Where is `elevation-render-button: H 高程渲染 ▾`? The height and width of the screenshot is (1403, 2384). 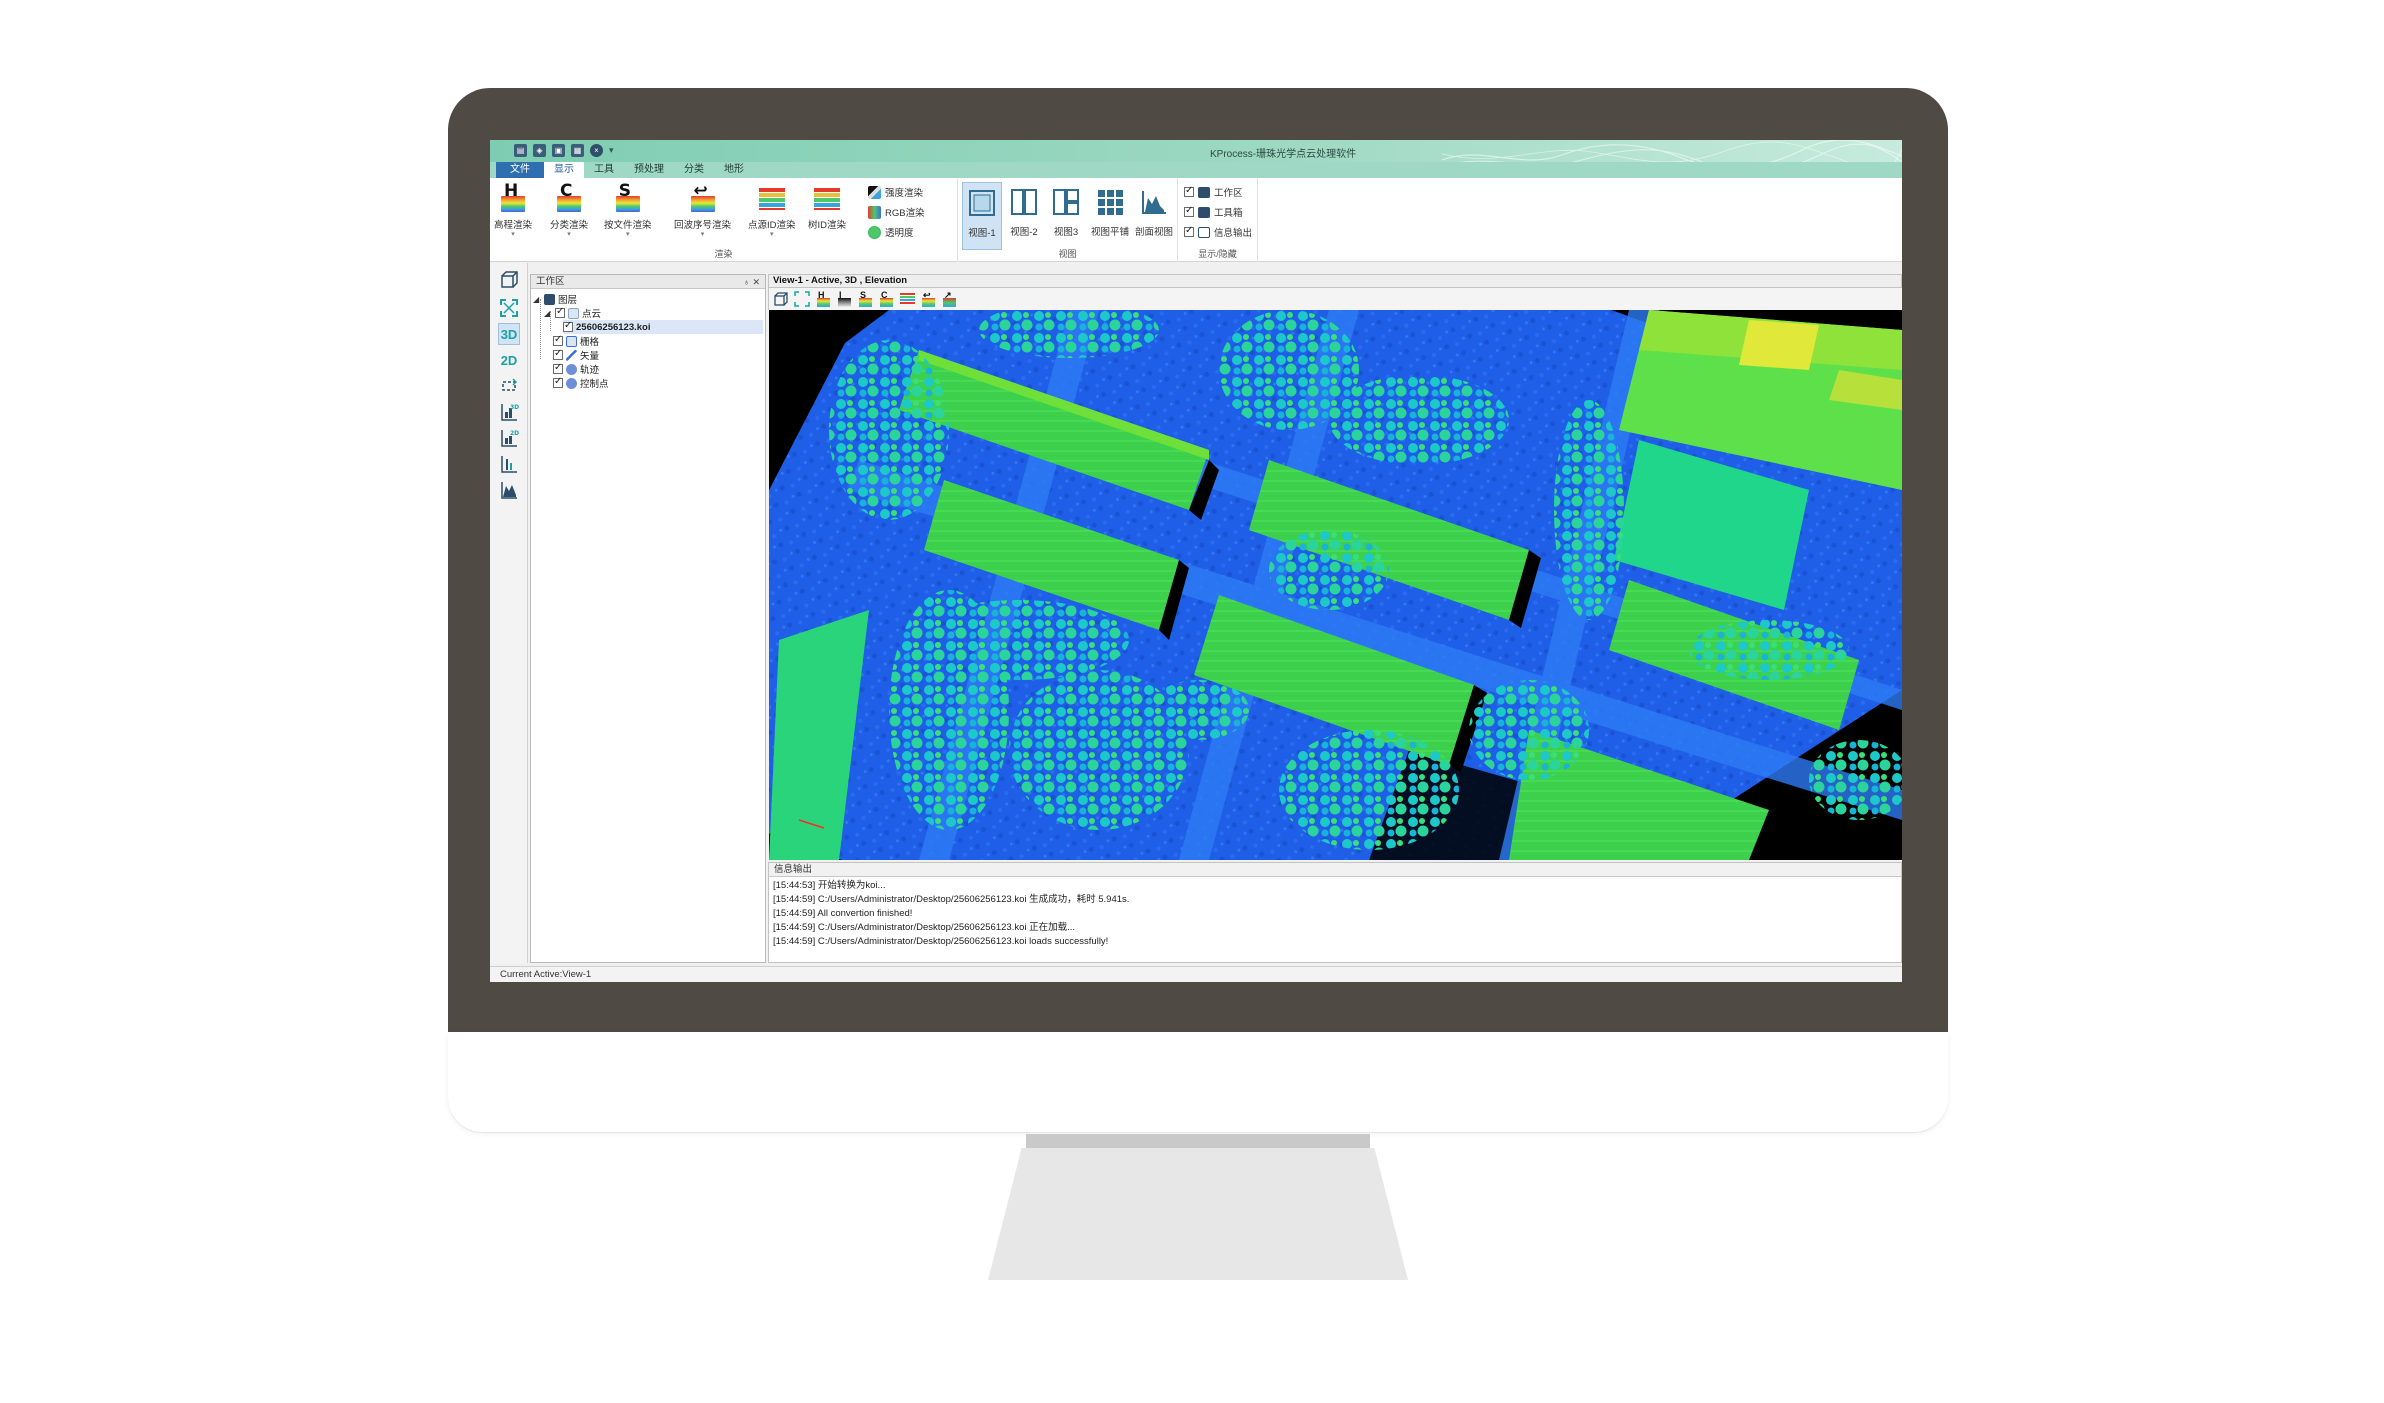
elevation-render-button: H 高程渲染 ▾ is located at coordinates (513, 210).